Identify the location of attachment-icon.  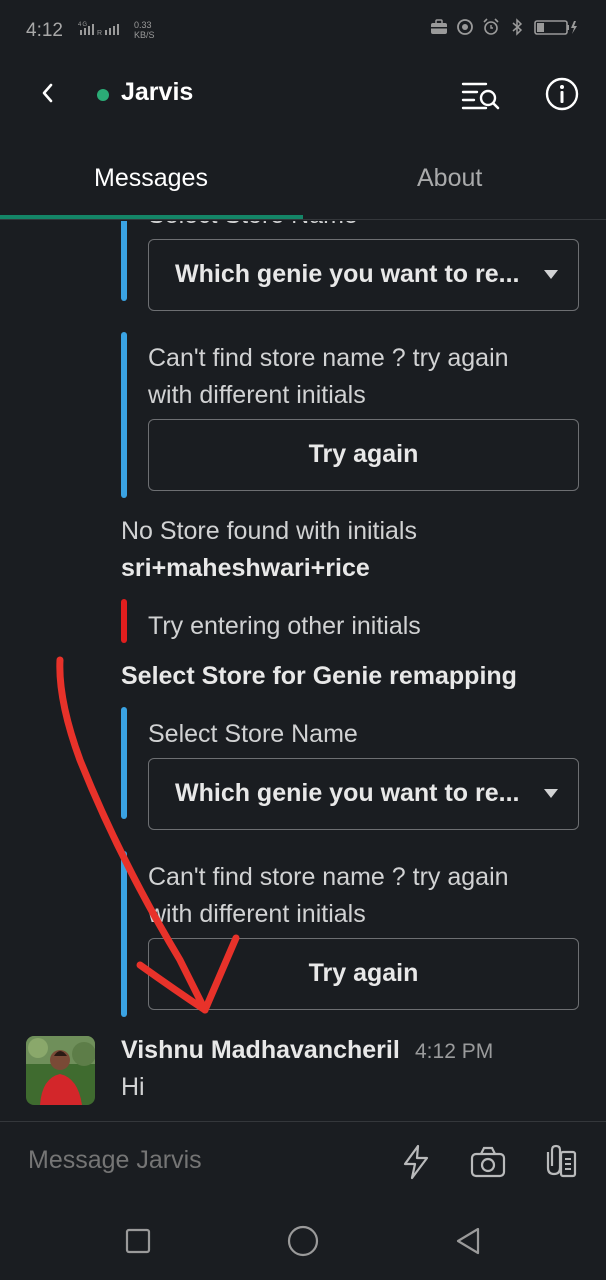
(561, 1161).